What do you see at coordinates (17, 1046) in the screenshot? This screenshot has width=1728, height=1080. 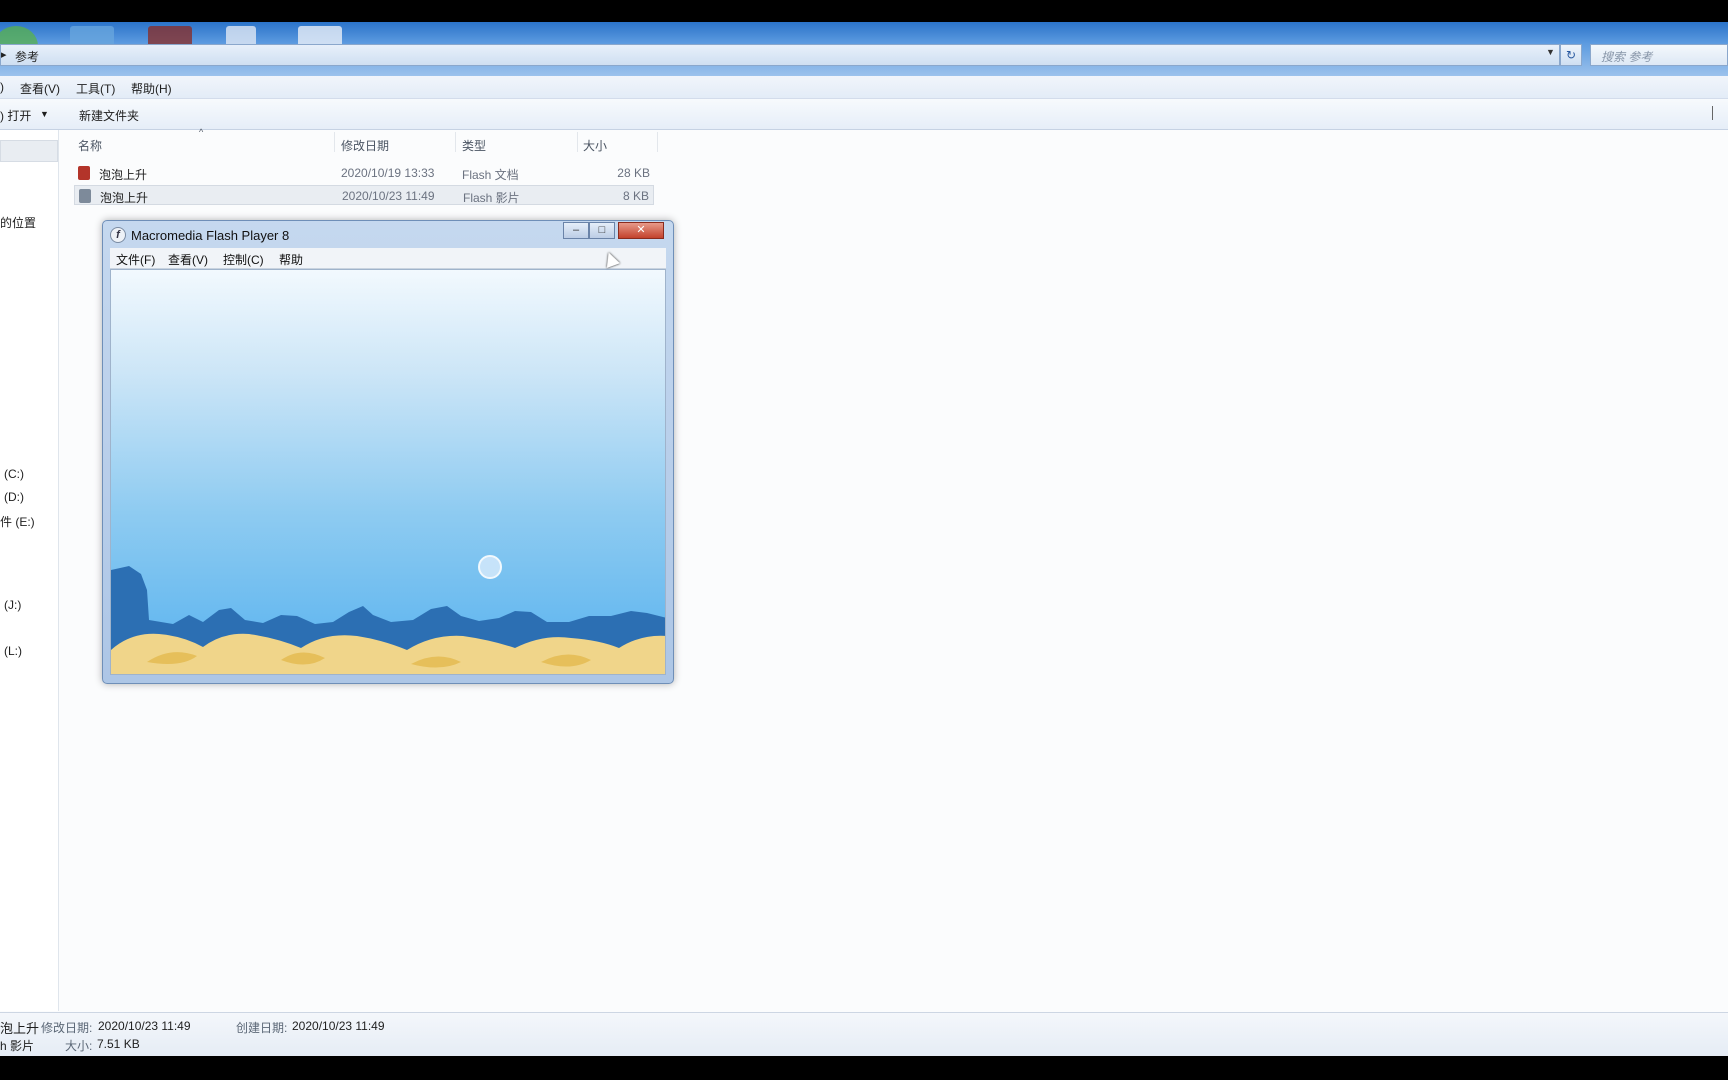 I see `selected-file-type: h 影片` at bounding box center [17, 1046].